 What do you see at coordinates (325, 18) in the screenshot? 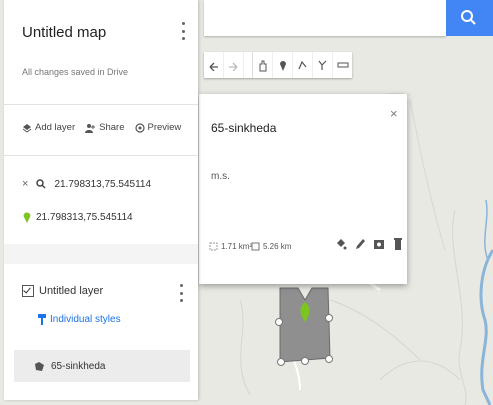
I see `map-search-input` at bounding box center [325, 18].